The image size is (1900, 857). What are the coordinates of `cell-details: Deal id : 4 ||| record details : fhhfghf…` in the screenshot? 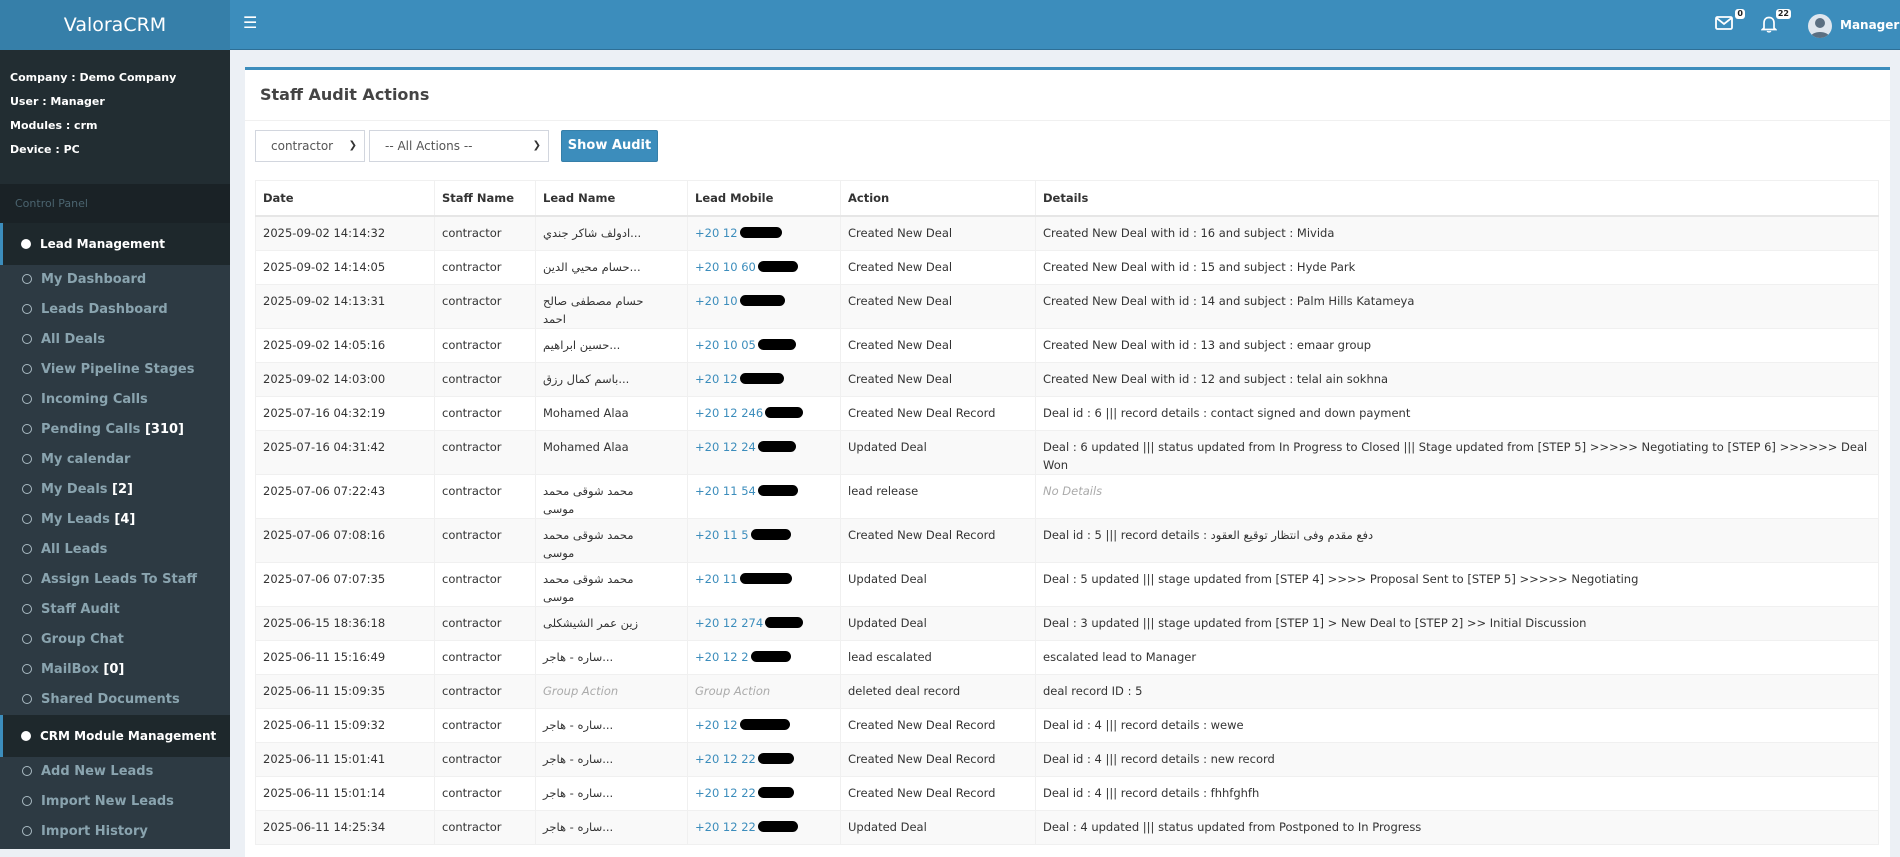 It's located at (1457, 793).